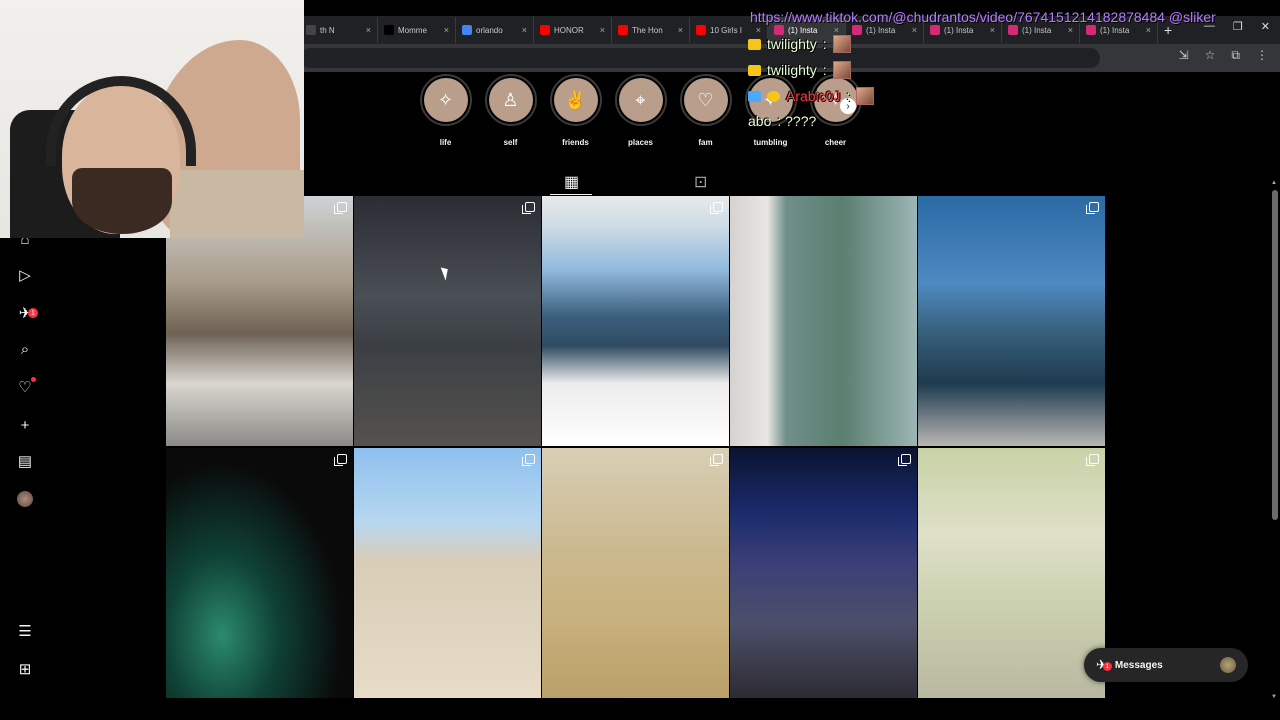 This screenshot has height=720, width=1280. Describe the element at coordinates (647, 30) in the screenshot. I see `tab-label: The Hon` at that location.